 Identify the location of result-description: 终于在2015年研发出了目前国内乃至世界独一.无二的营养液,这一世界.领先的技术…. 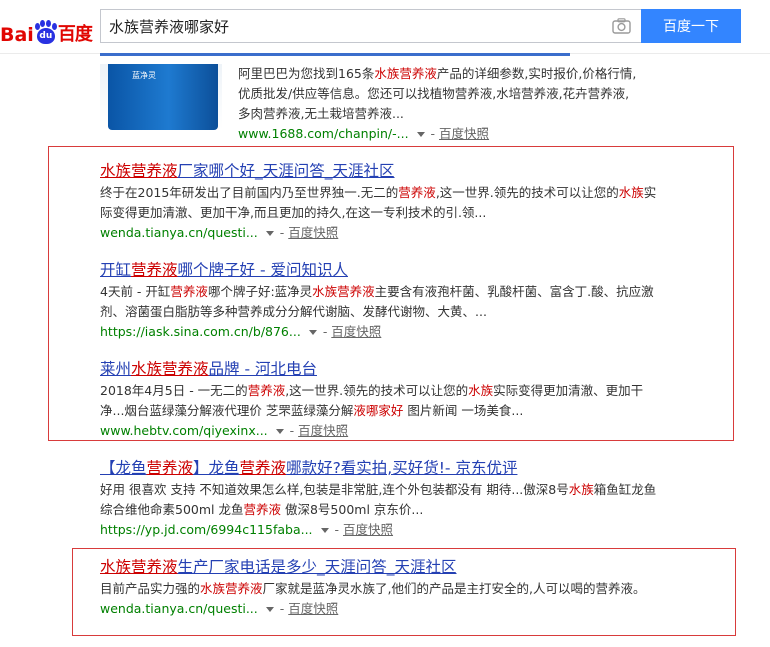
(378, 202).